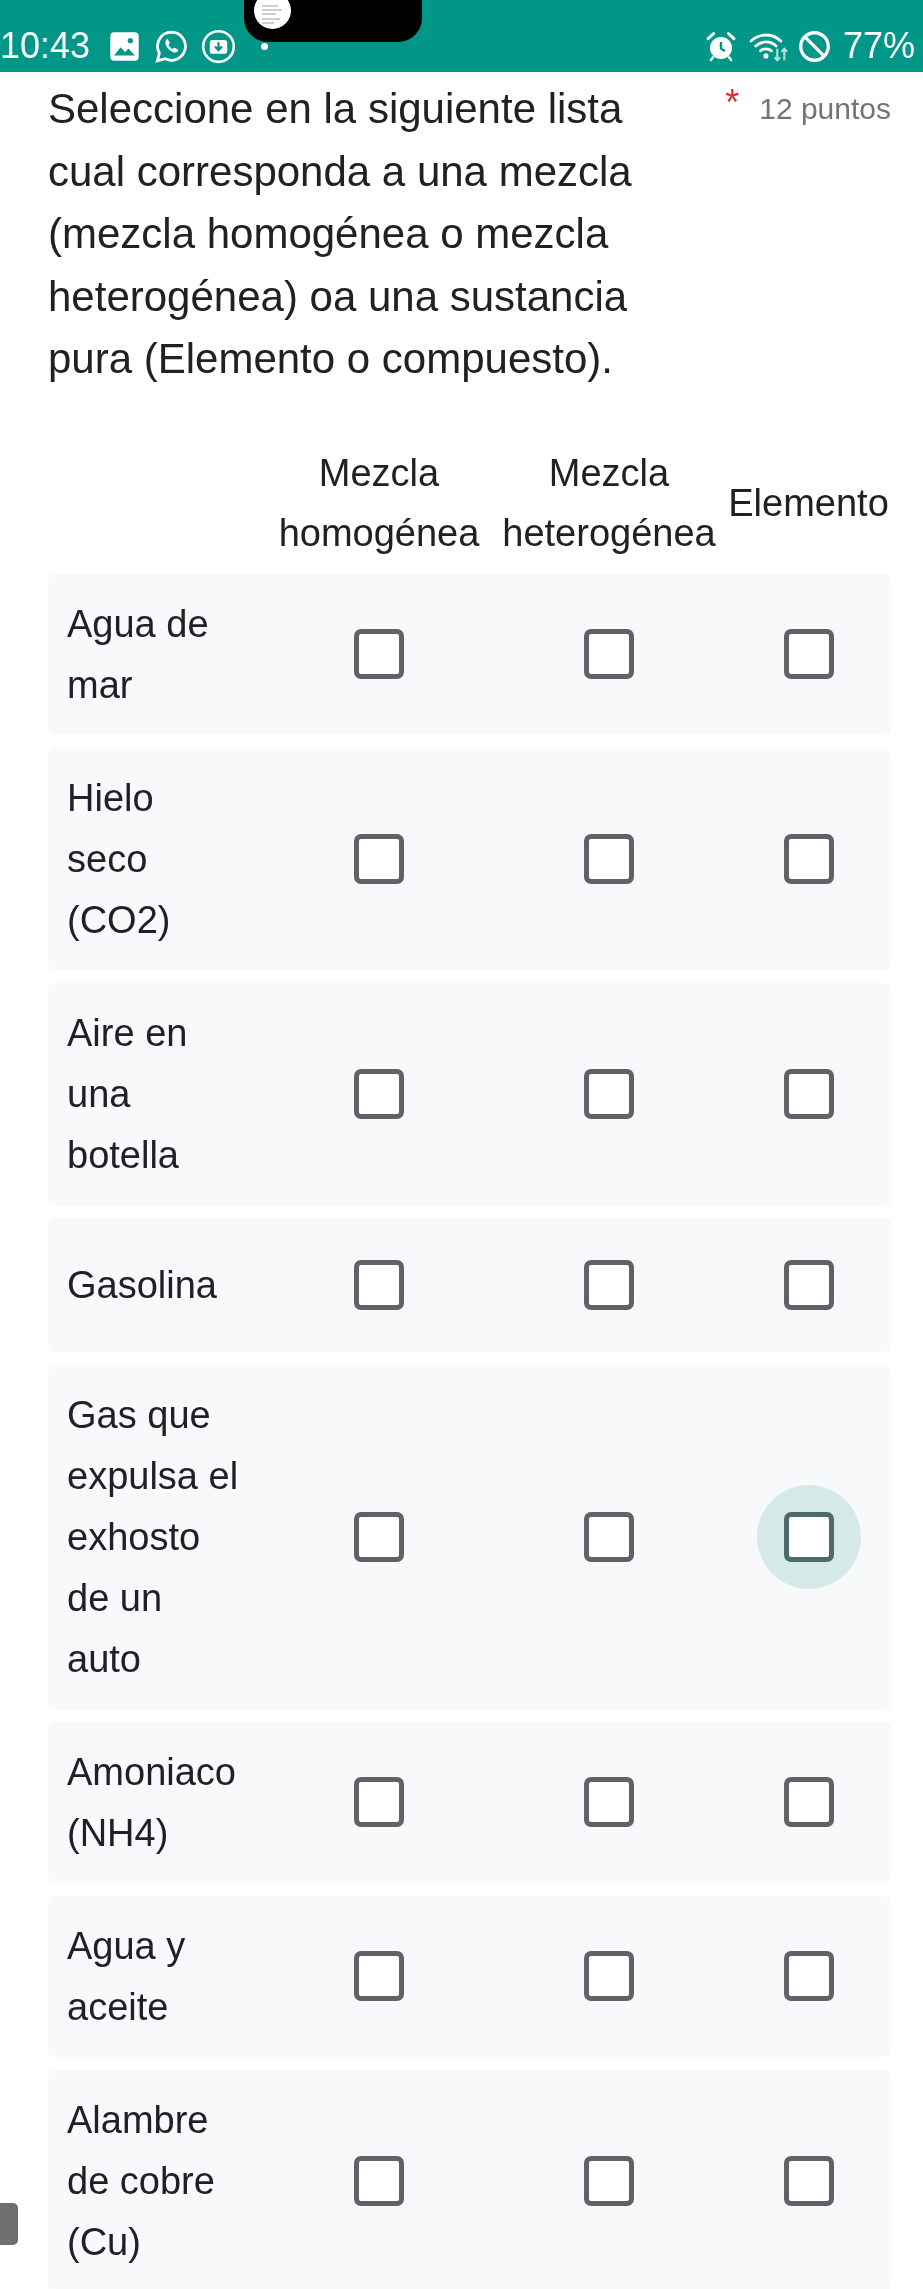 Image resolution: width=923 pixels, height=2289 pixels. Describe the element at coordinates (265, 46) in the screenshot. I see `notification-dot-icon` at that location.